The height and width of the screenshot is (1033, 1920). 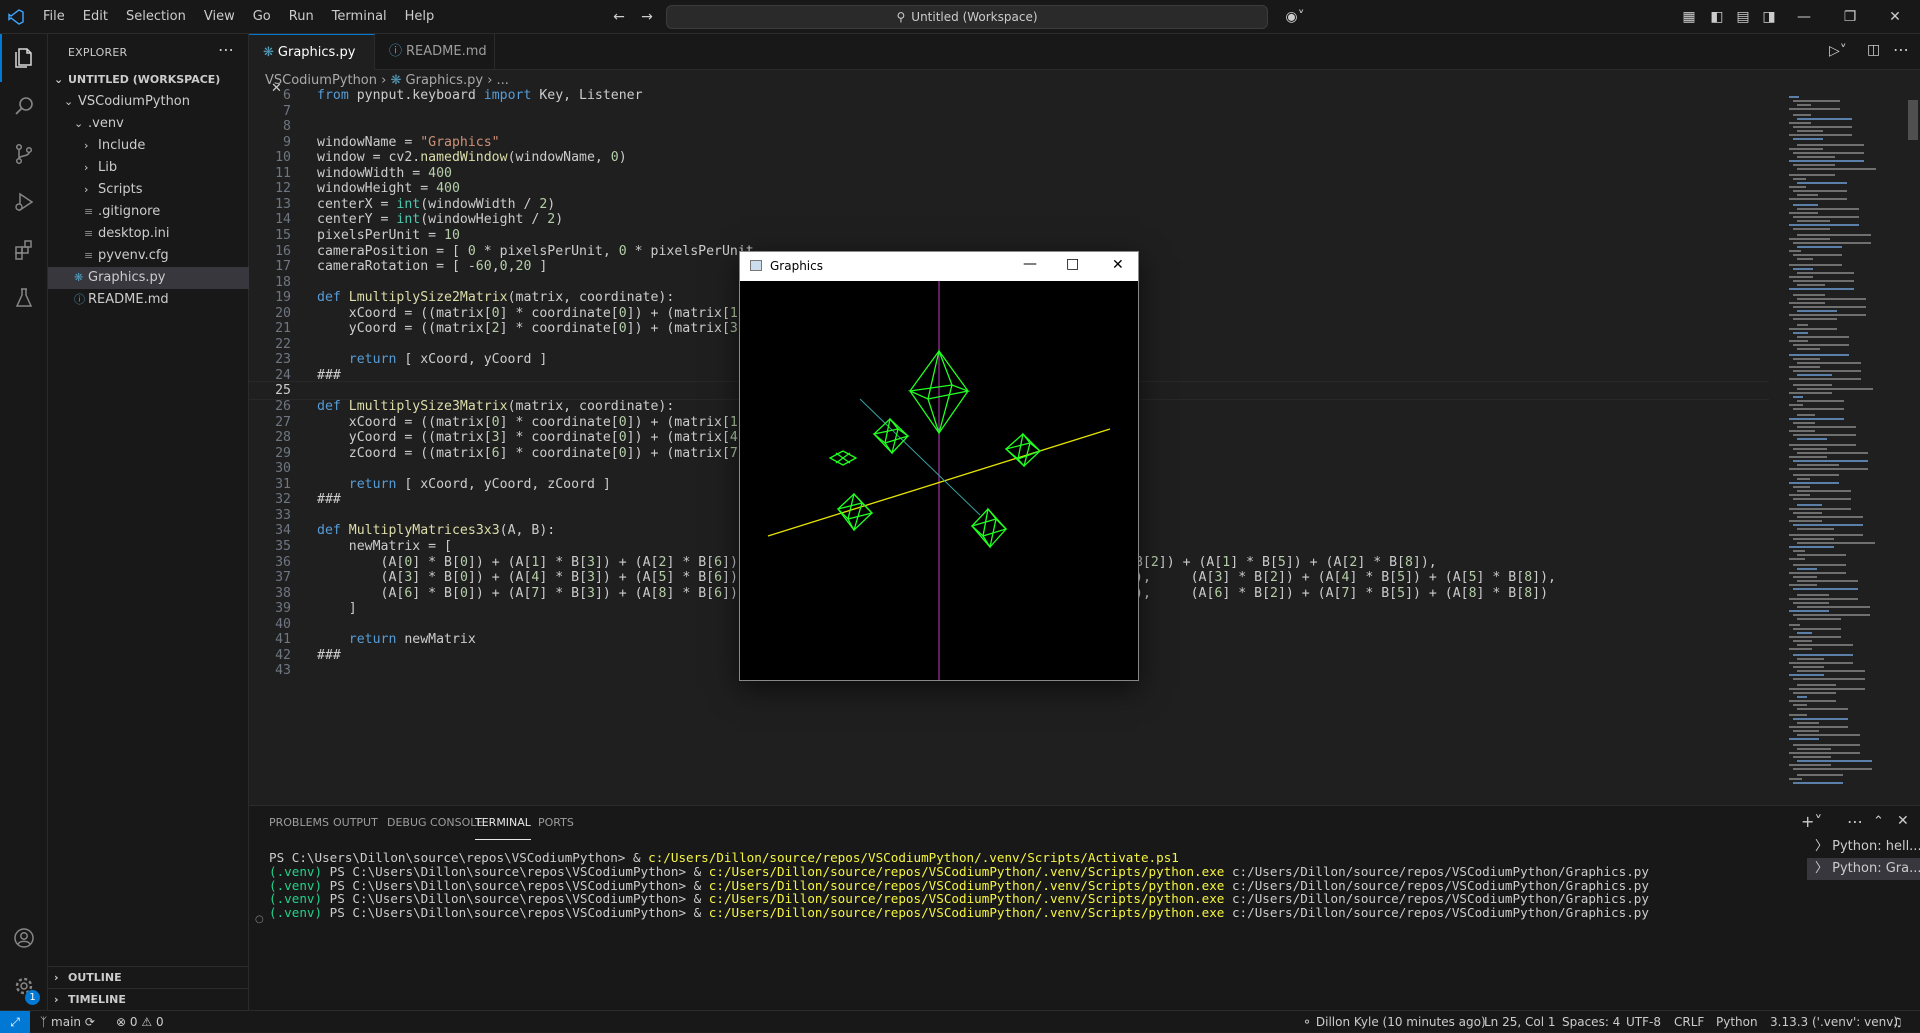 I want to click on panel-tab-output: OUTPUT, so click(x=355, y=823).